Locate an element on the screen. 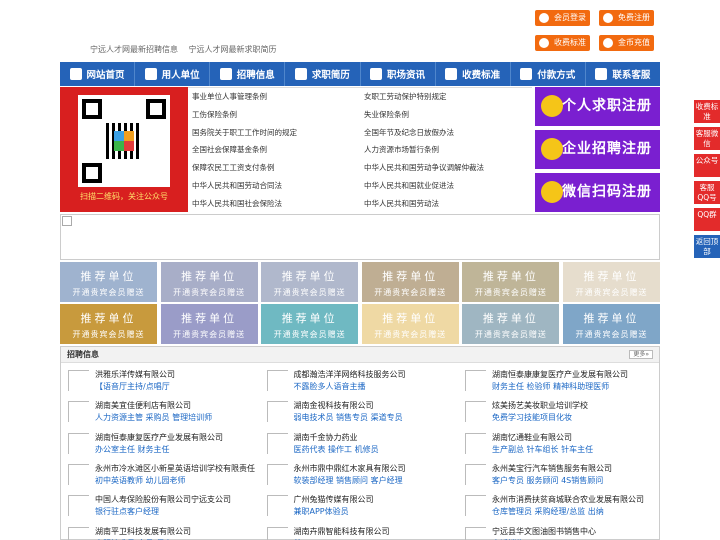  nav-payment: 付款方式 is located at coordinates (548, 74).